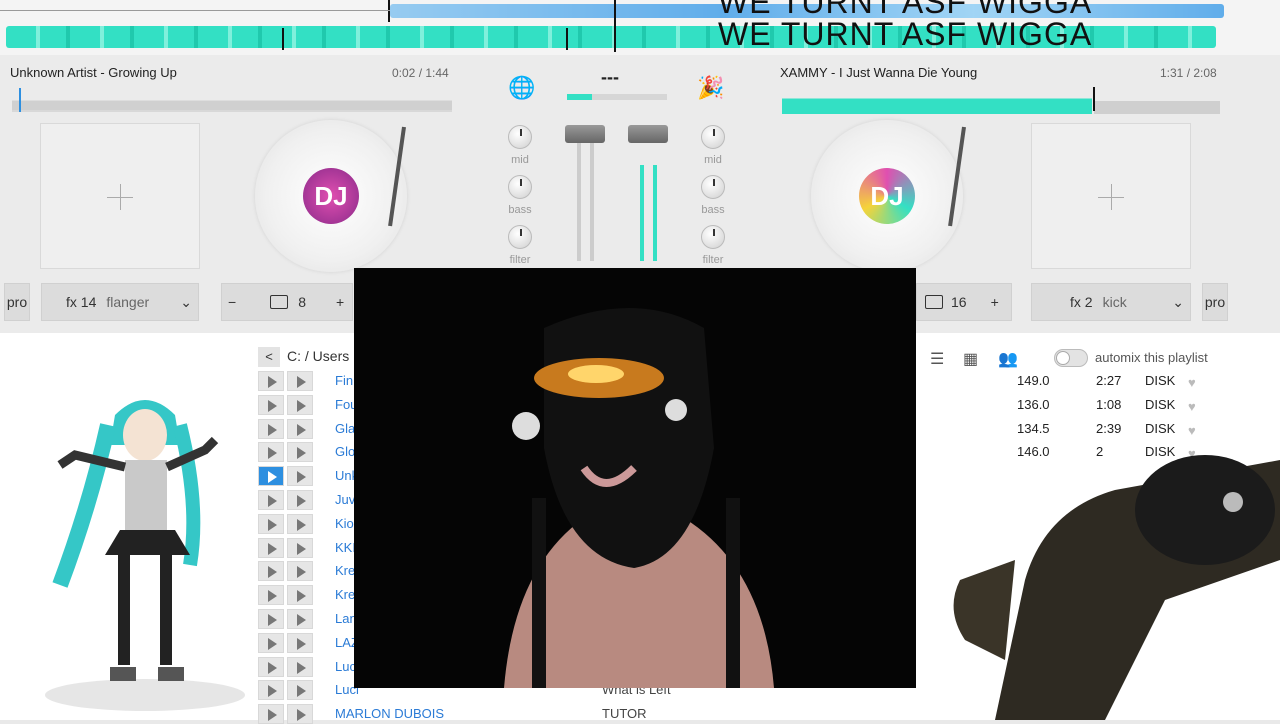  Describe the element at coordinates (120, 196) in the screenshot. I see `deck-left-fx-pad` at that location.